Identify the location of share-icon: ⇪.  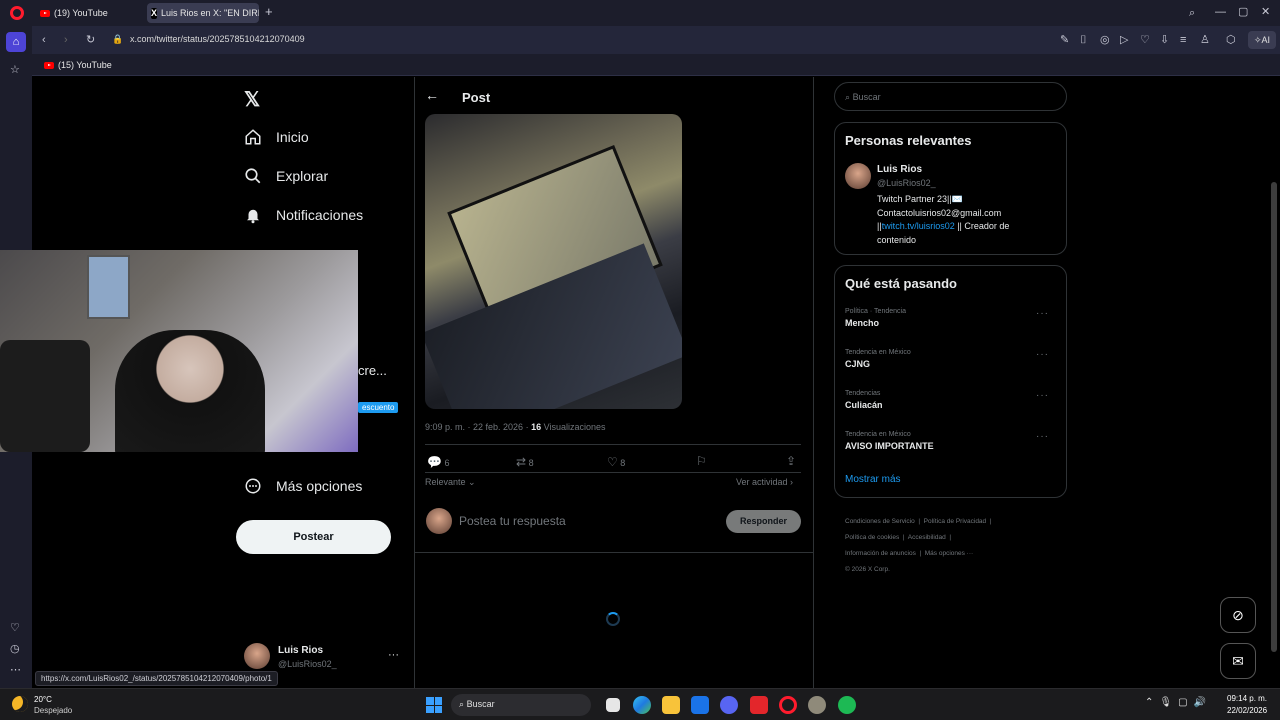
(791, 461).